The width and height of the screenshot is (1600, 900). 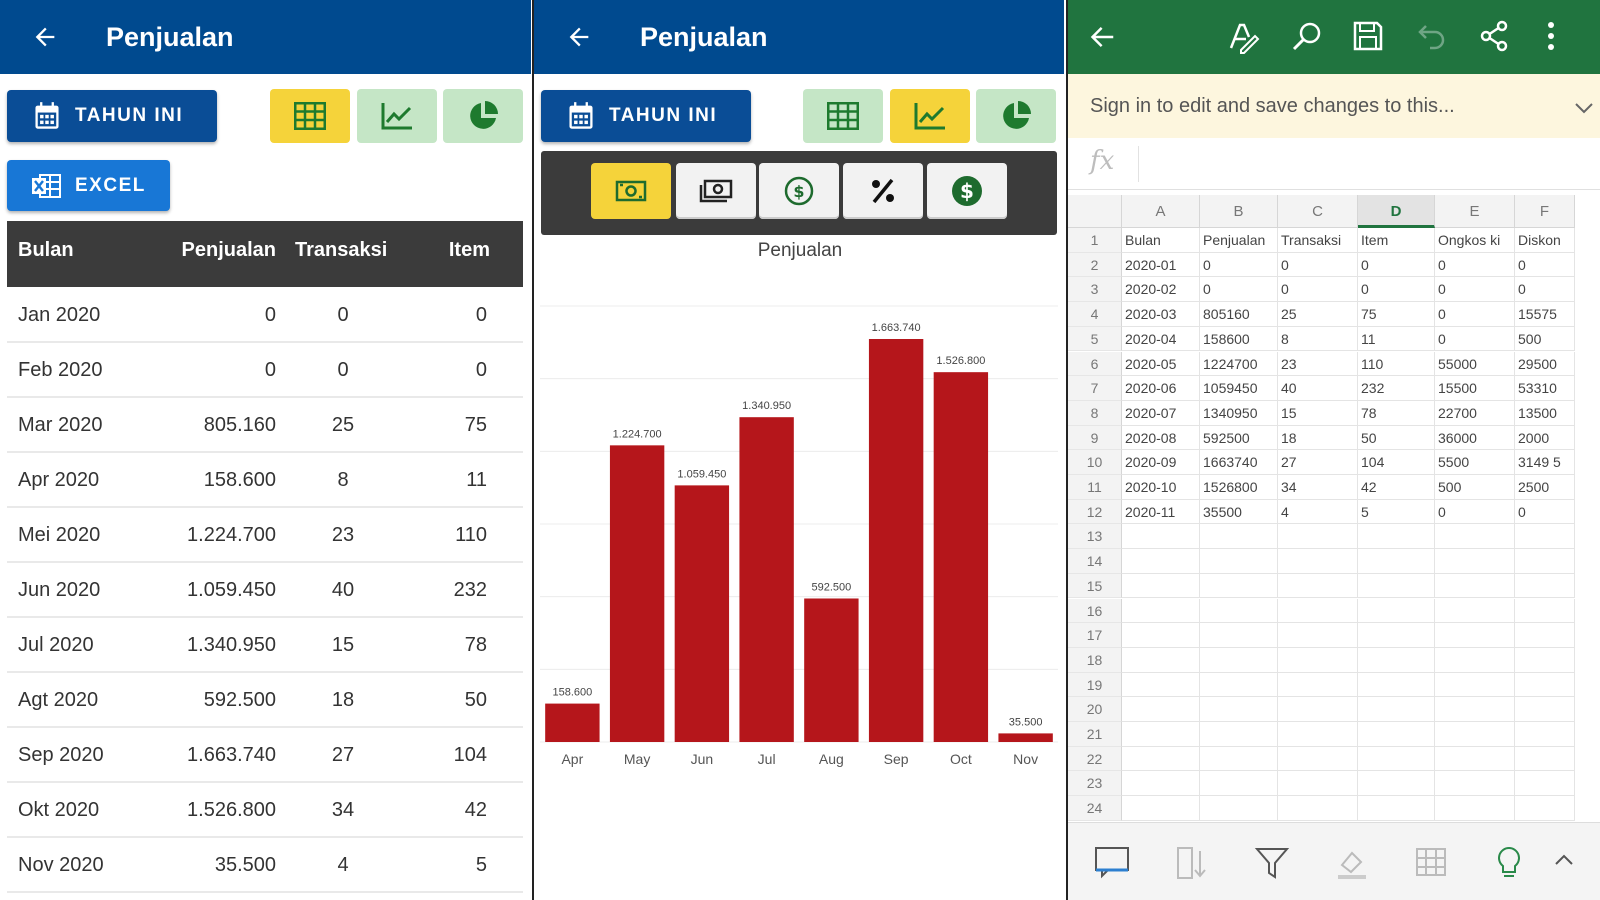 I want to click on cell-format-icon, so click(x=1432, y=863).